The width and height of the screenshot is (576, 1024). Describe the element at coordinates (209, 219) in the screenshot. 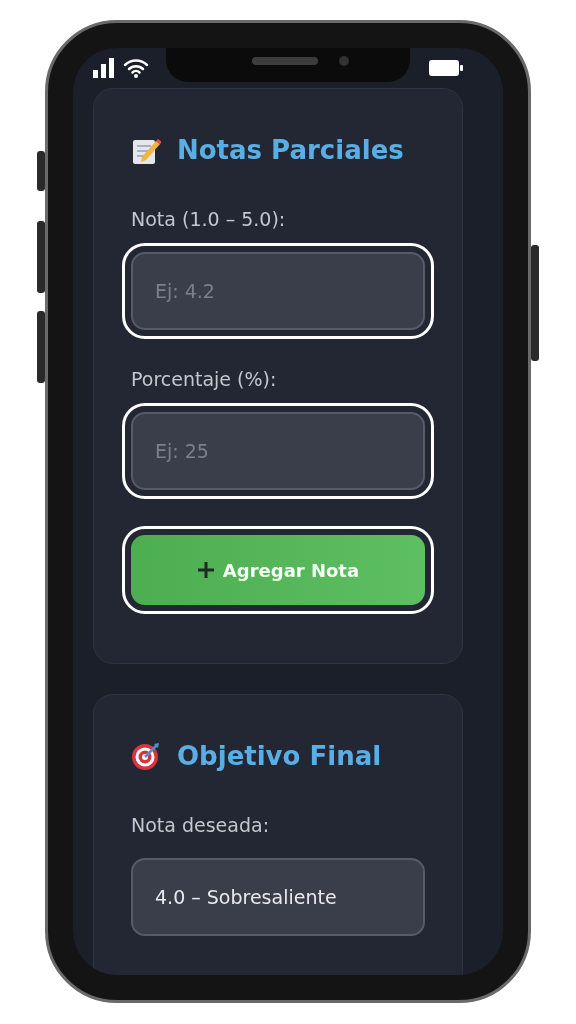

I see `field-label: Nota (1.0 – 5.0):` at that location.